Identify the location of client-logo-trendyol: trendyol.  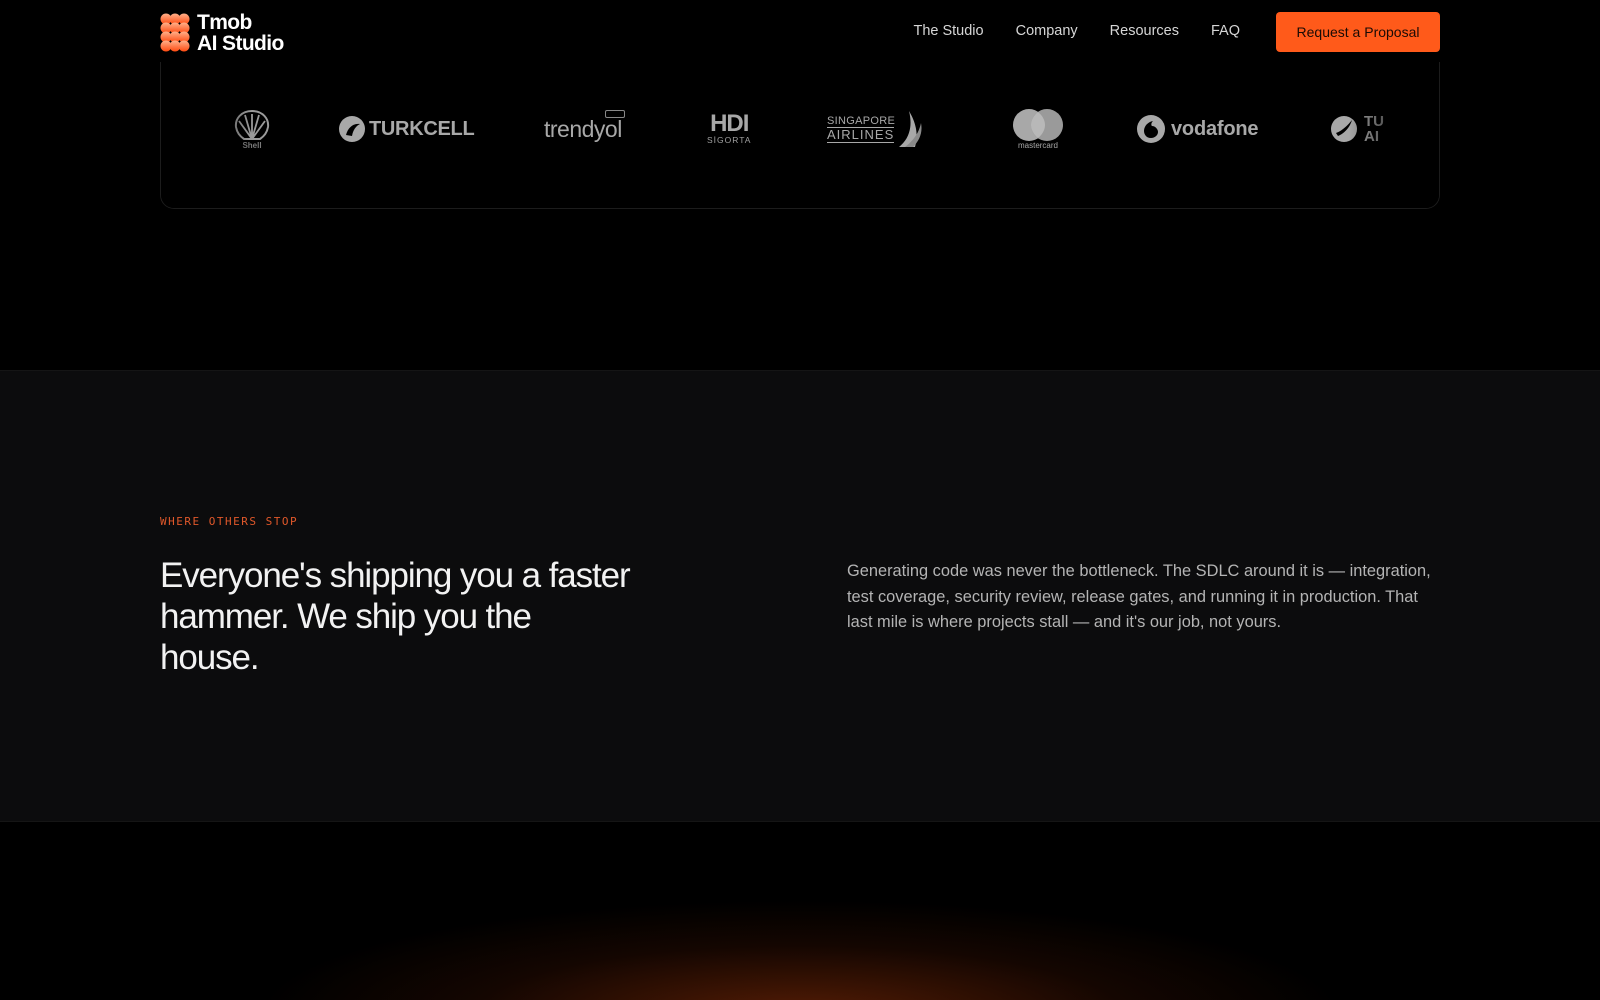
(584, 129).